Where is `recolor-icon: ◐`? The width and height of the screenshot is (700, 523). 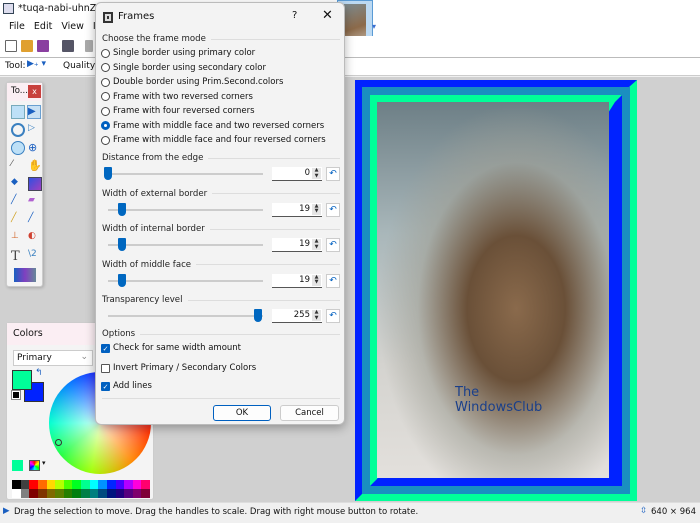 recolor-icon: ◐ is located at coordinates (35, 238).